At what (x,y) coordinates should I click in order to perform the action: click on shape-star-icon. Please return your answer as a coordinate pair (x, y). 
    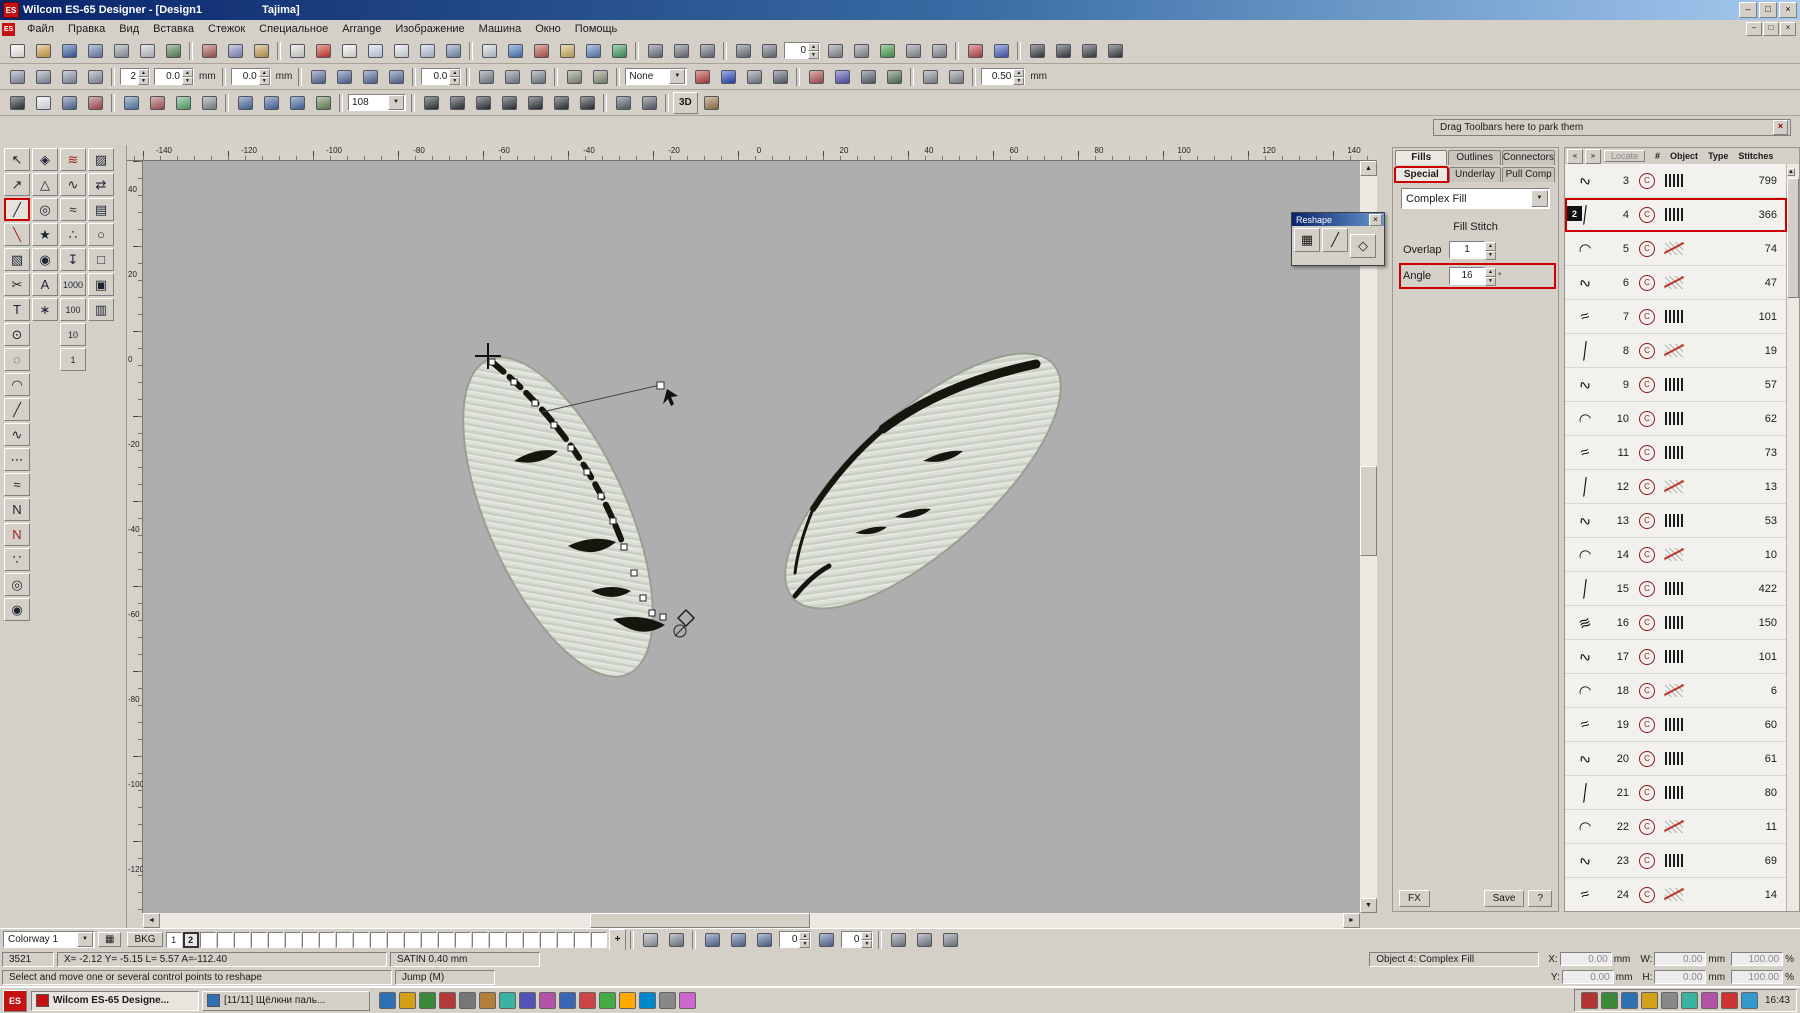
    Looking at the image, I should click on (183, 103).